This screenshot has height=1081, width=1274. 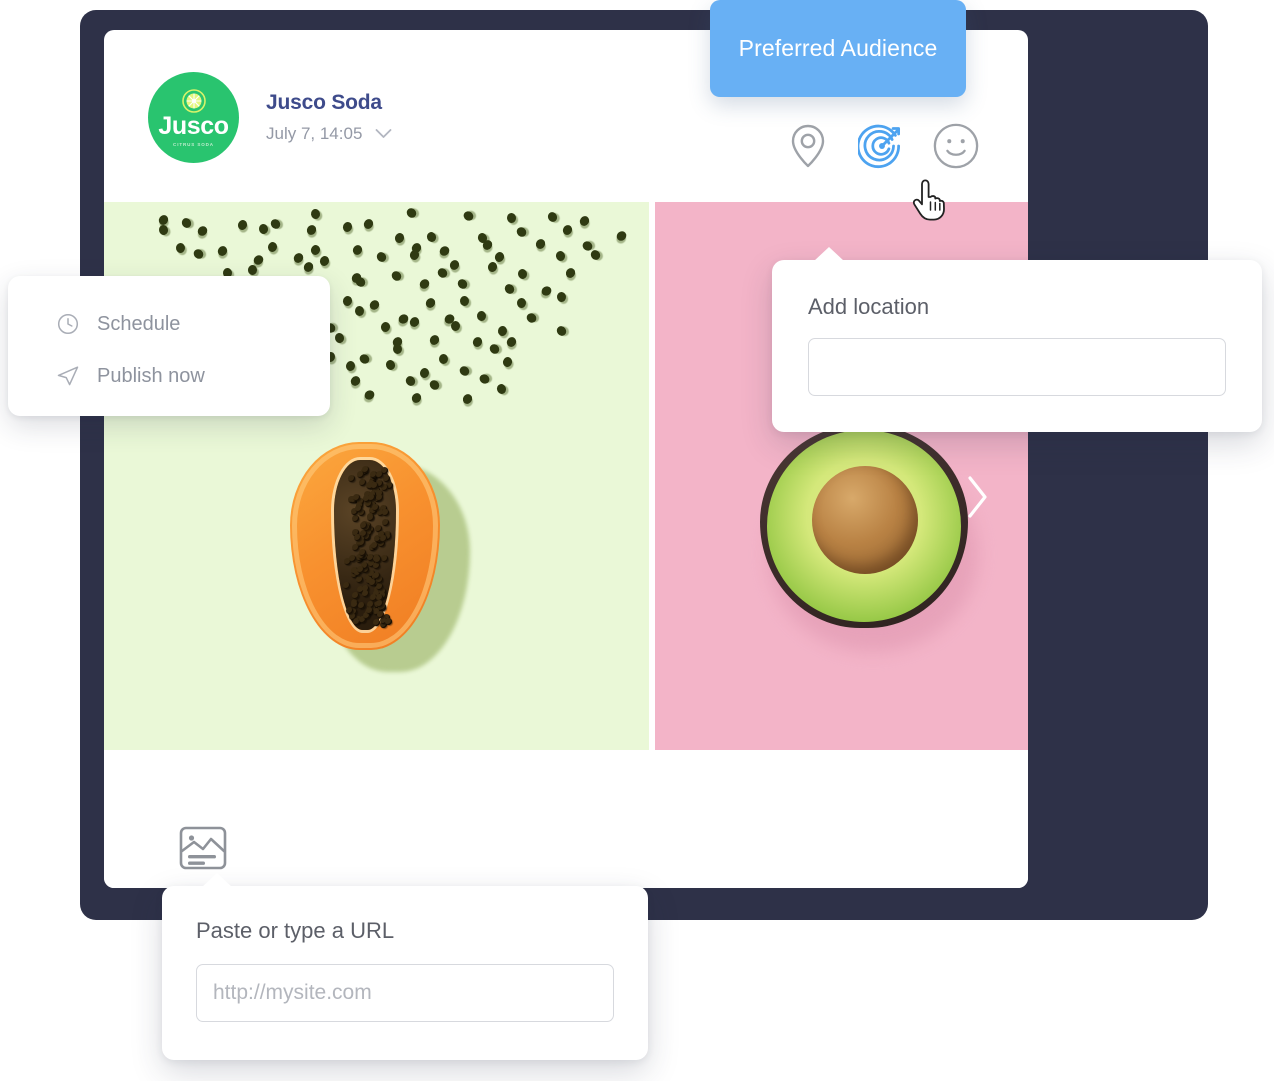 What do you see at coordinates (1017, 367) in the screenshot?
I see `location-input` at bounding box center [1017, 367].